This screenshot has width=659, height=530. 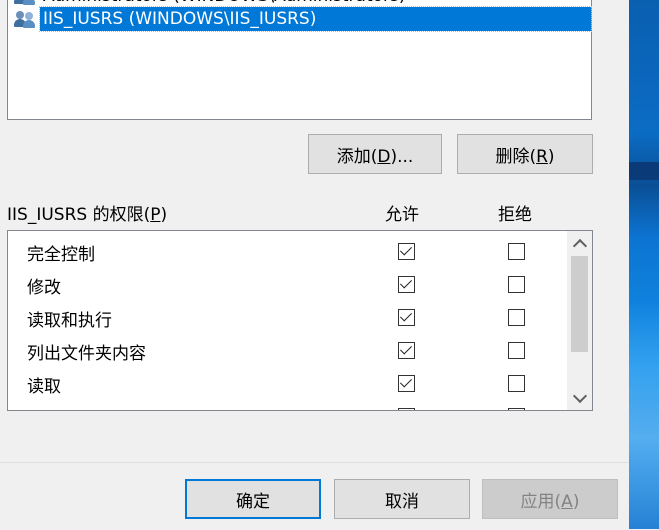 What do you see at coordinates (253, 499) in the screenshot?
I see `ok-button: 确定` at bounding box center [253, 499].